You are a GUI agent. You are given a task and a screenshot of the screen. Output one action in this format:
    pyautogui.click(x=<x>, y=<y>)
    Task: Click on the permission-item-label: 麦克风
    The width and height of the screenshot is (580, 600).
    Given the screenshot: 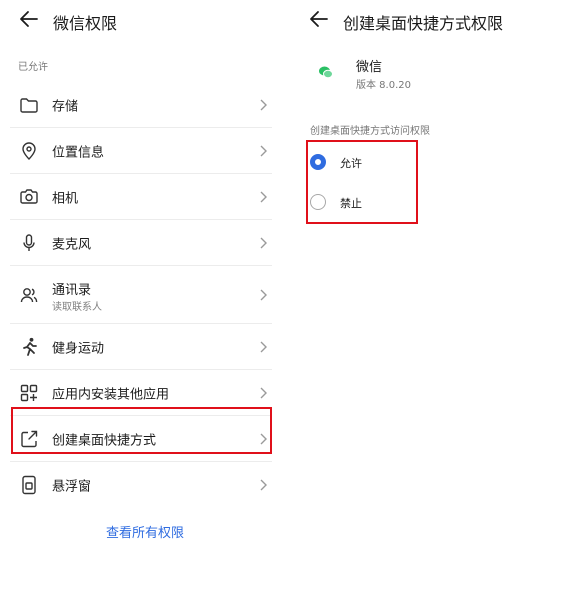 What is the action you would take?
    pyautogui.click(x=72, y=244)
    